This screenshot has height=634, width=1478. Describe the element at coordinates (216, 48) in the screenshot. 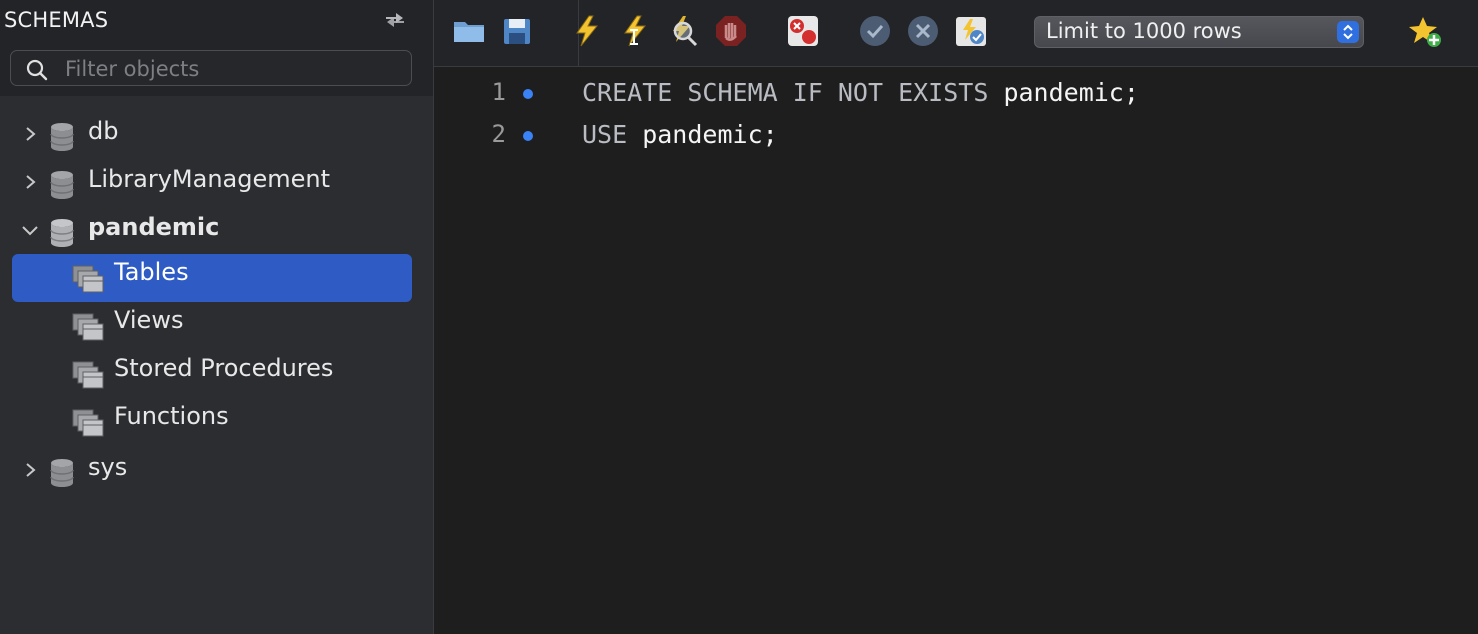

I see `sidebar-header: SCHEMAS` at that location.